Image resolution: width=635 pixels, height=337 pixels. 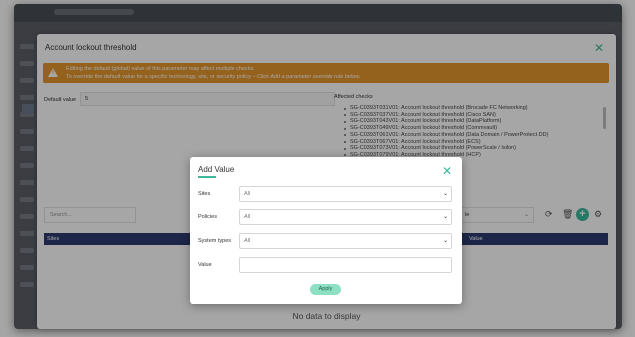 What do you see at coordinates (345, 194) in the screenshot?
I see `sites-select: All ⌄` at bounding box center [345, 194].